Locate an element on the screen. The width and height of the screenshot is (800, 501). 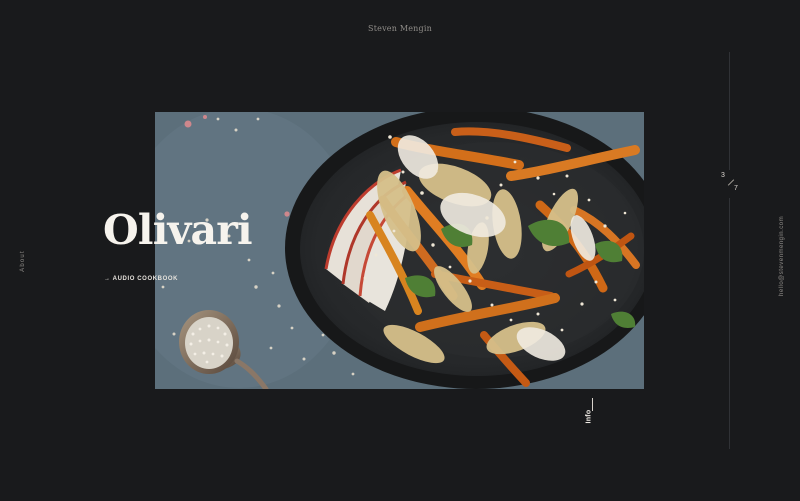
info-link: Info is located at coordinates (594, 413).